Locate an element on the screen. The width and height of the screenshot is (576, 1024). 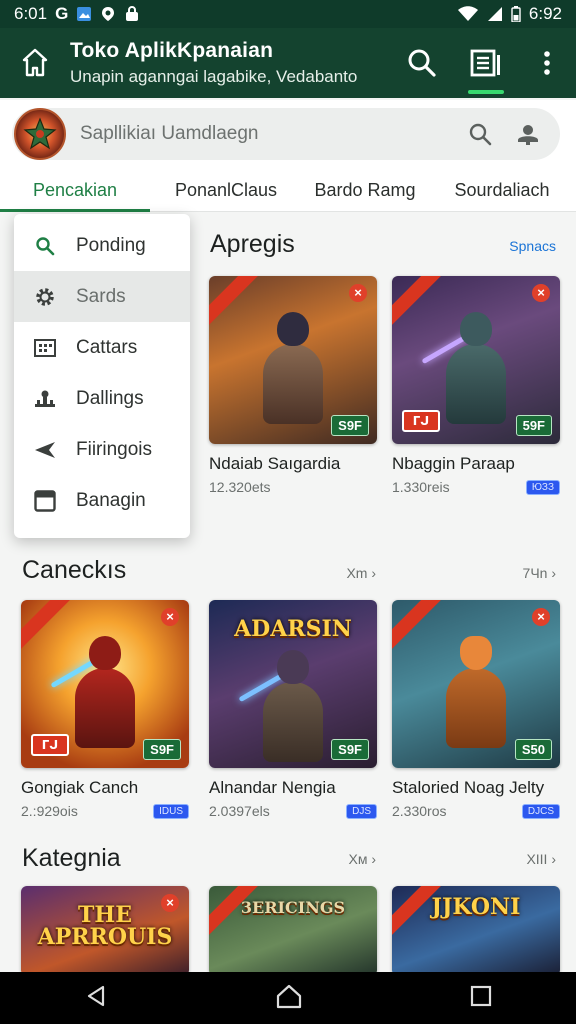
battery-icon is located at coordinates (516, 14).